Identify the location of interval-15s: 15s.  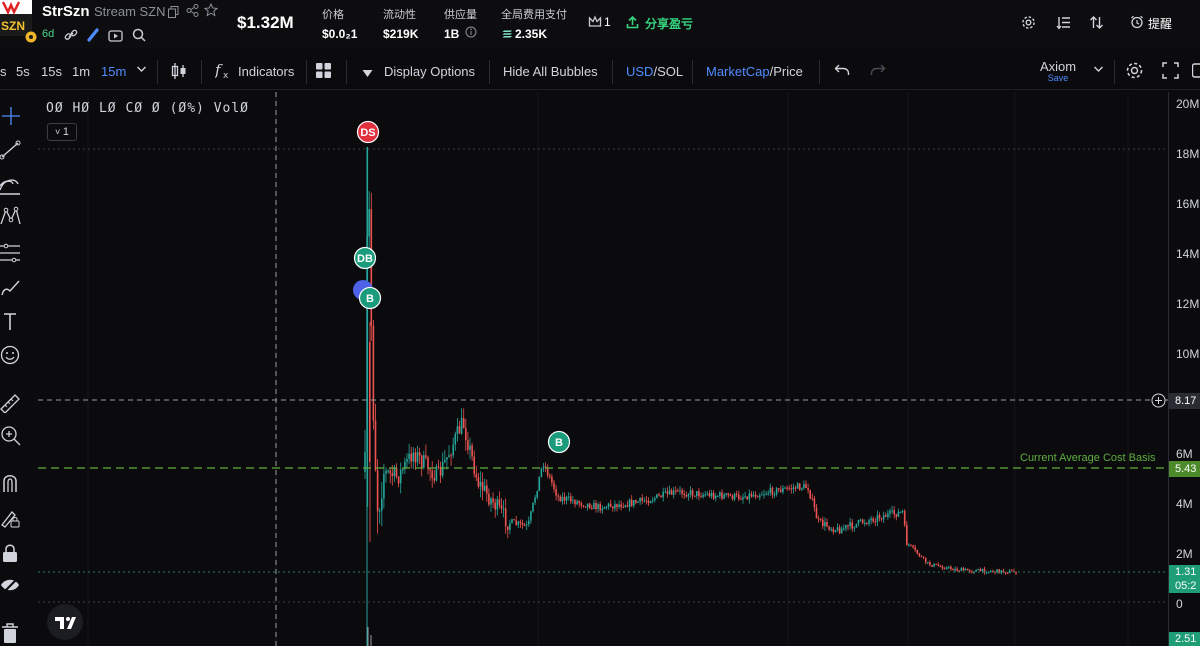
(51, 71).